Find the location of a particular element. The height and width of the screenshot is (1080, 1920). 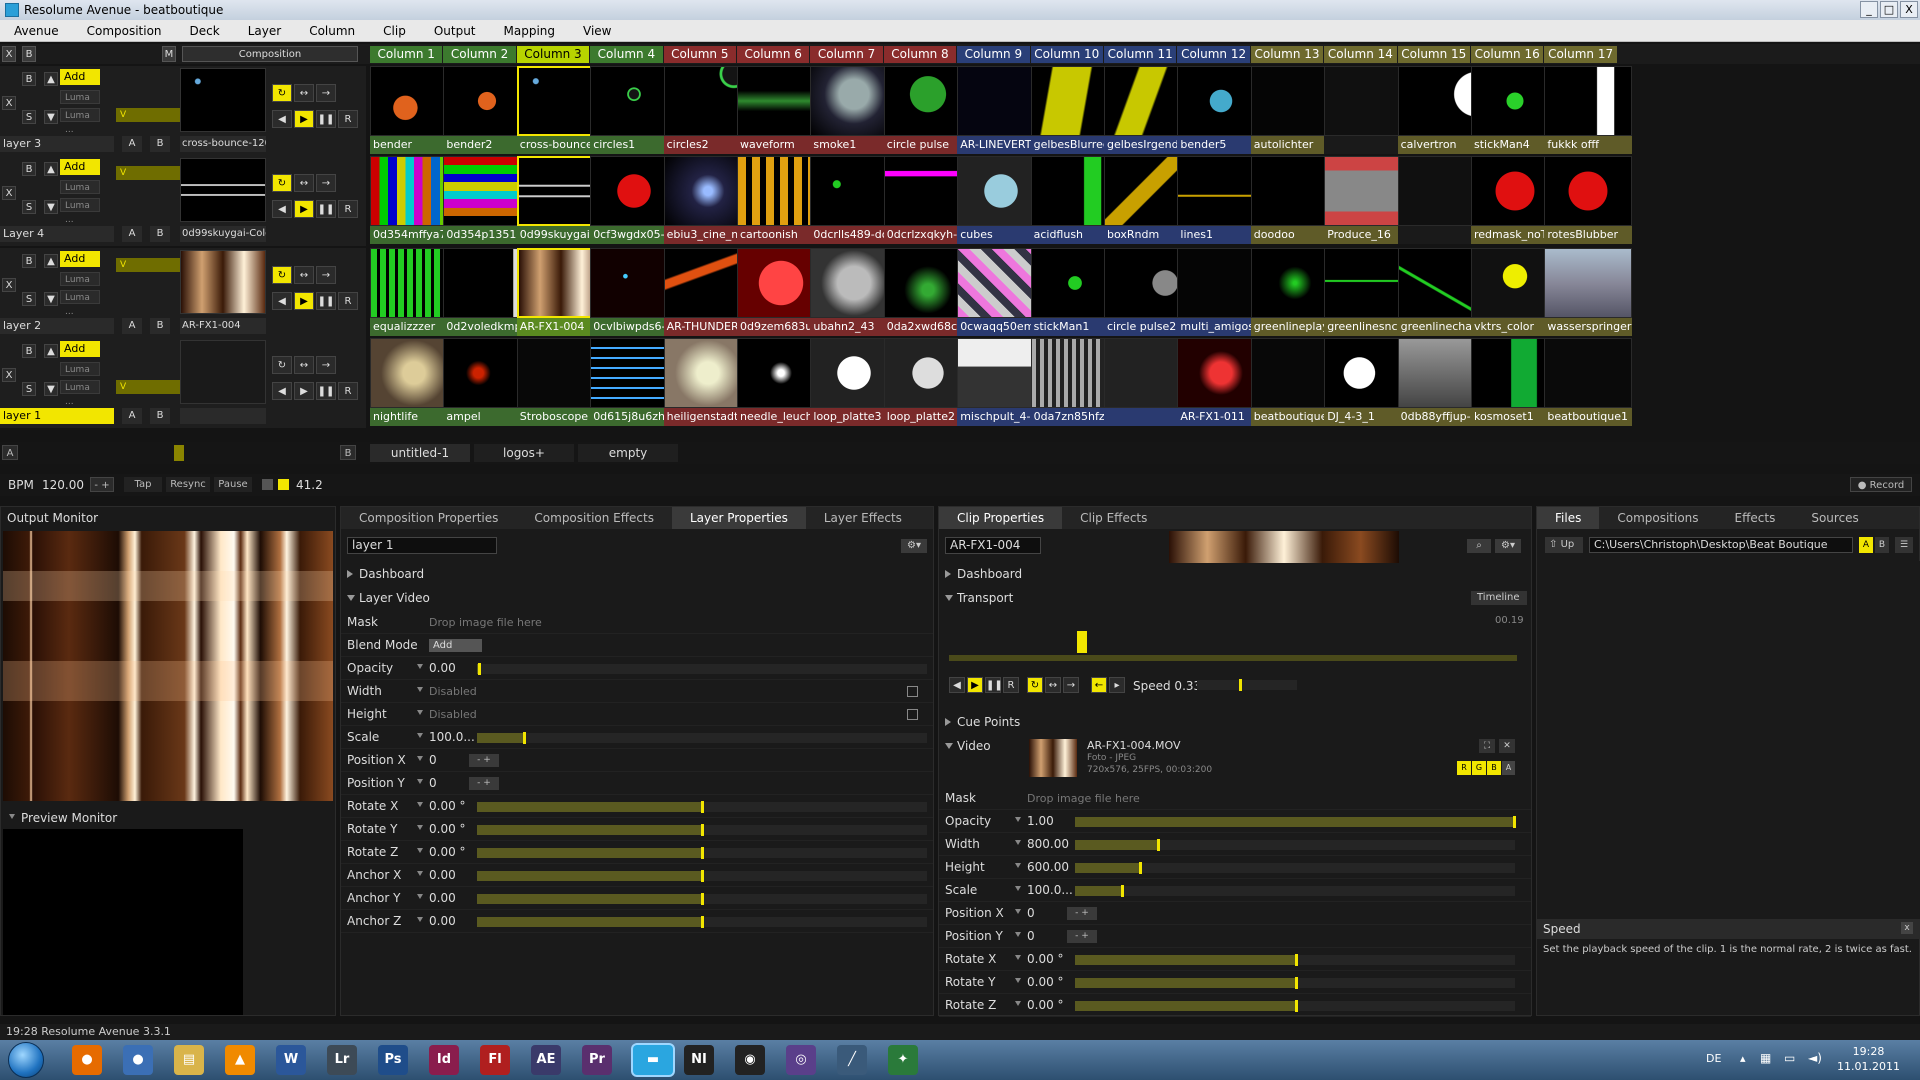

resync-button: Resync is located at coordinates (188, 484).